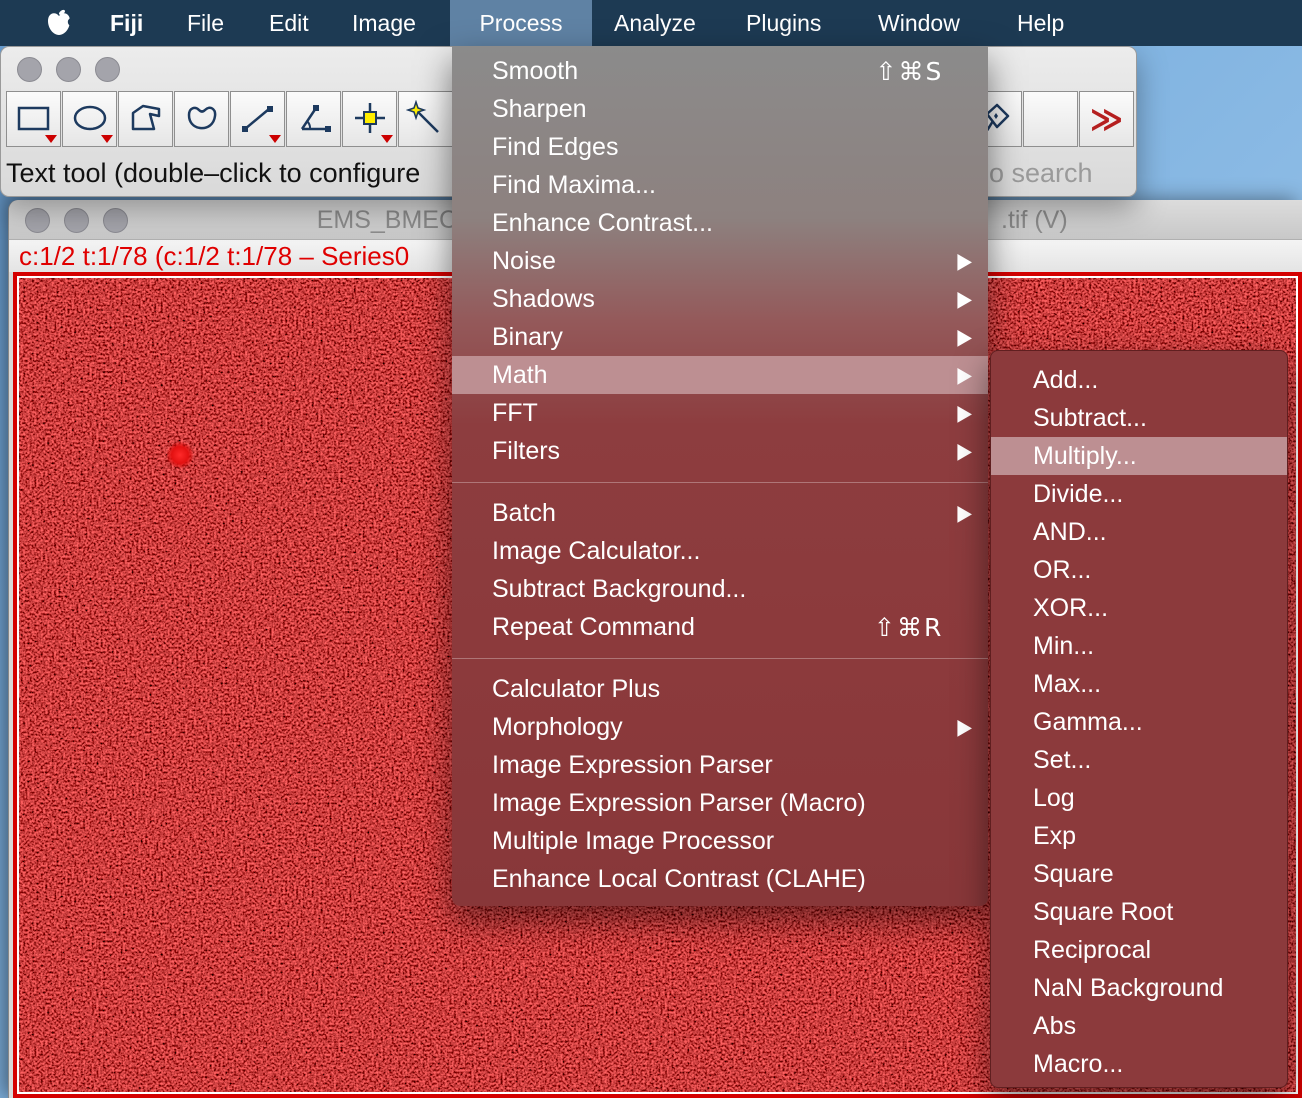  Describe the element at coordinates (1139, 798) in the screenshot. I see `submenu-item: Log` at that location.